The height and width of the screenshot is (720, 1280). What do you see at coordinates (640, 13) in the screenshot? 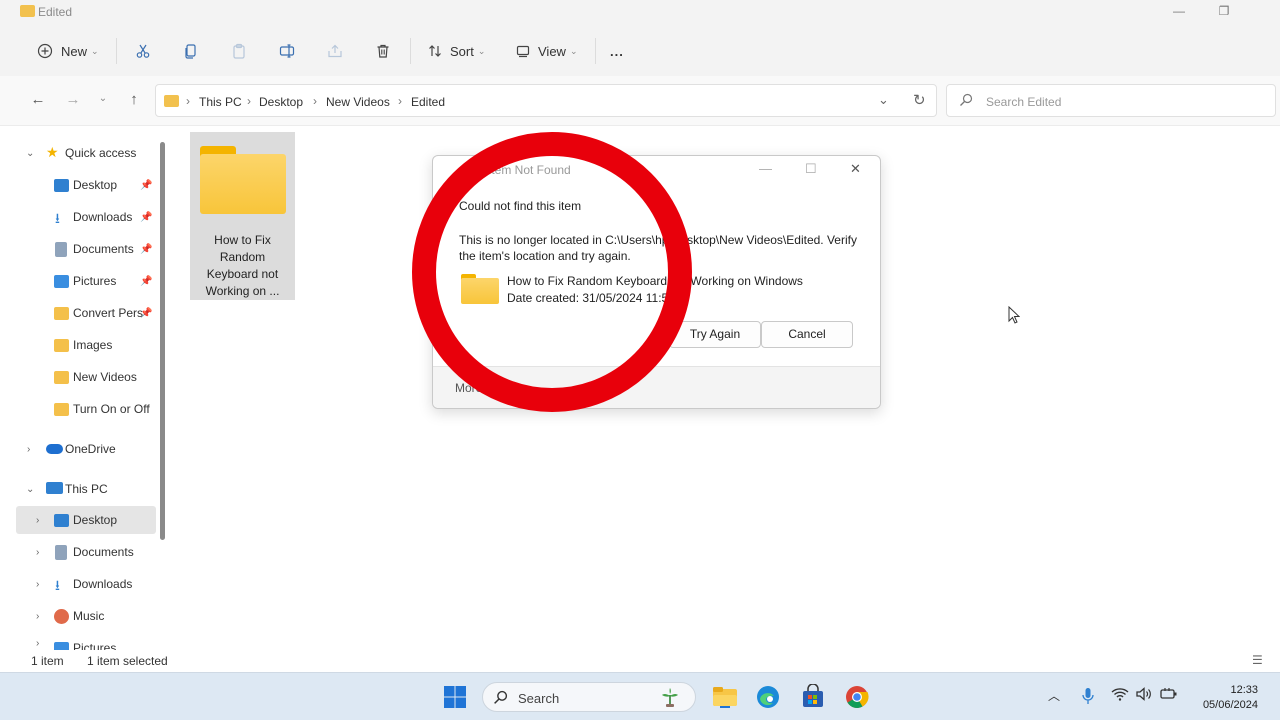
I see `title-bar: Edited — ❐` at bounding box center [640, 13].